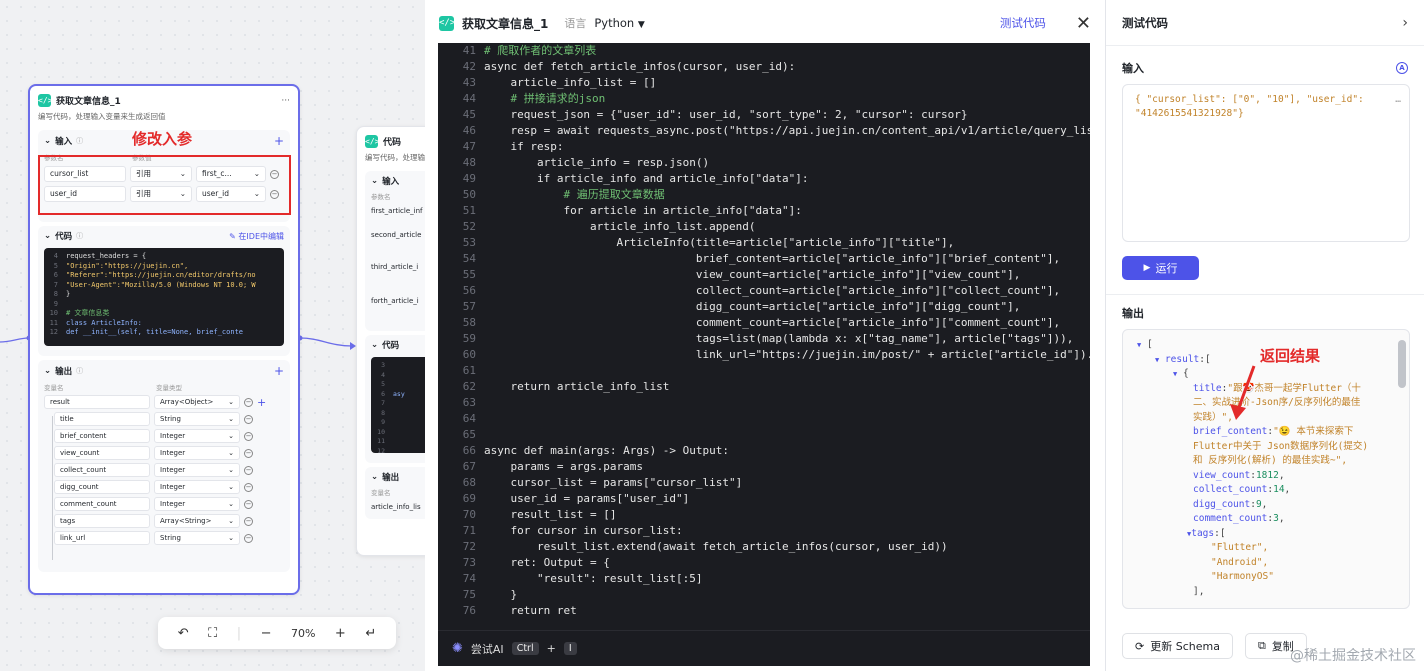 The height and width of the screenshot is (671, 1424). What do you see at coordinates (285, 101) in the screenshot?
I see `more-icon: ···` at bounding box center [285, 101].